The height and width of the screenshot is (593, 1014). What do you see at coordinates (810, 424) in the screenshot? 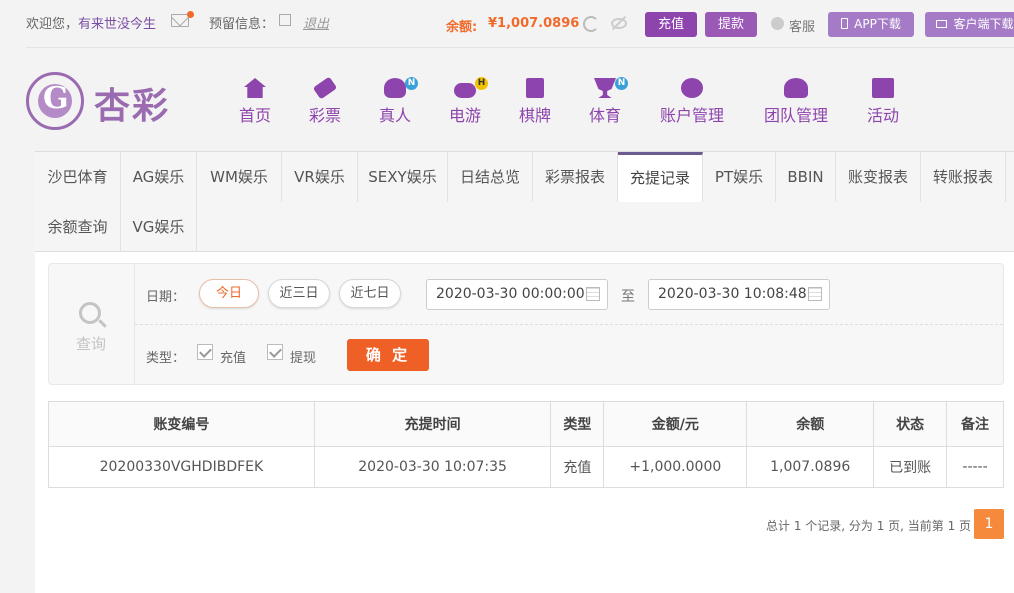
I see `col-header-balance: 余额` at bounding box center [810, 424].